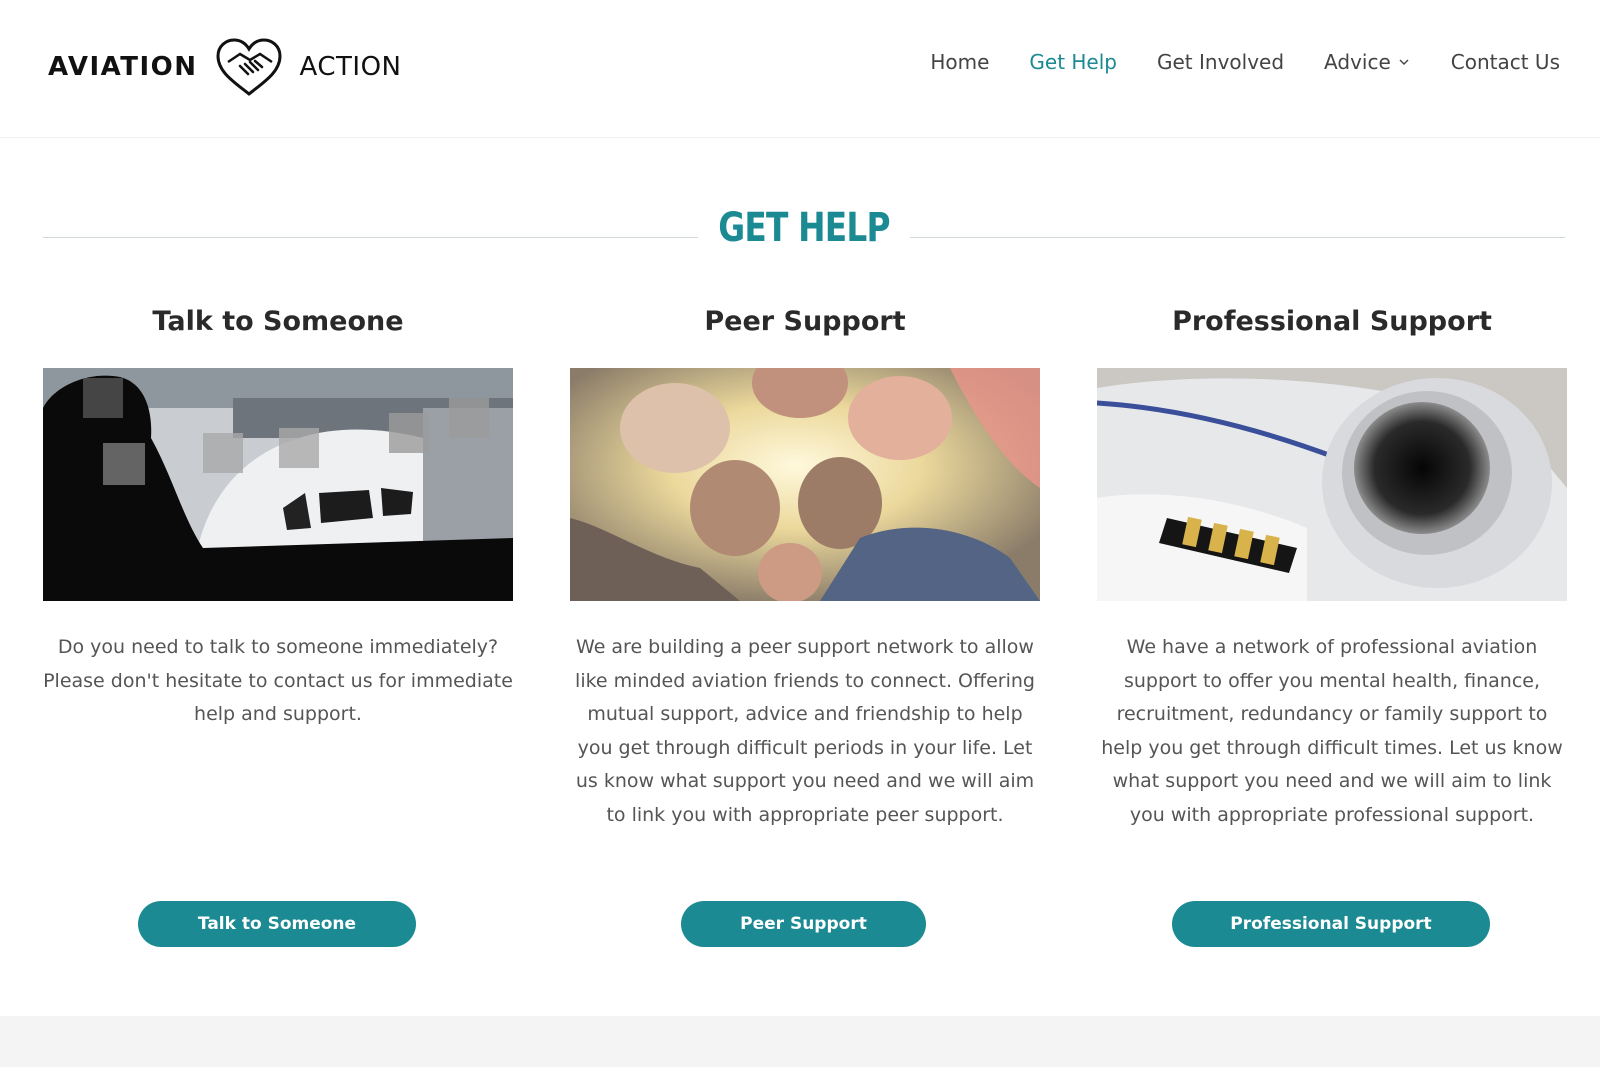 This screenshot has width=1600, height=1067. Describe the element at coordinates (1332, 321) in the screenshot. I see `card-title: Professional Support` at that location.